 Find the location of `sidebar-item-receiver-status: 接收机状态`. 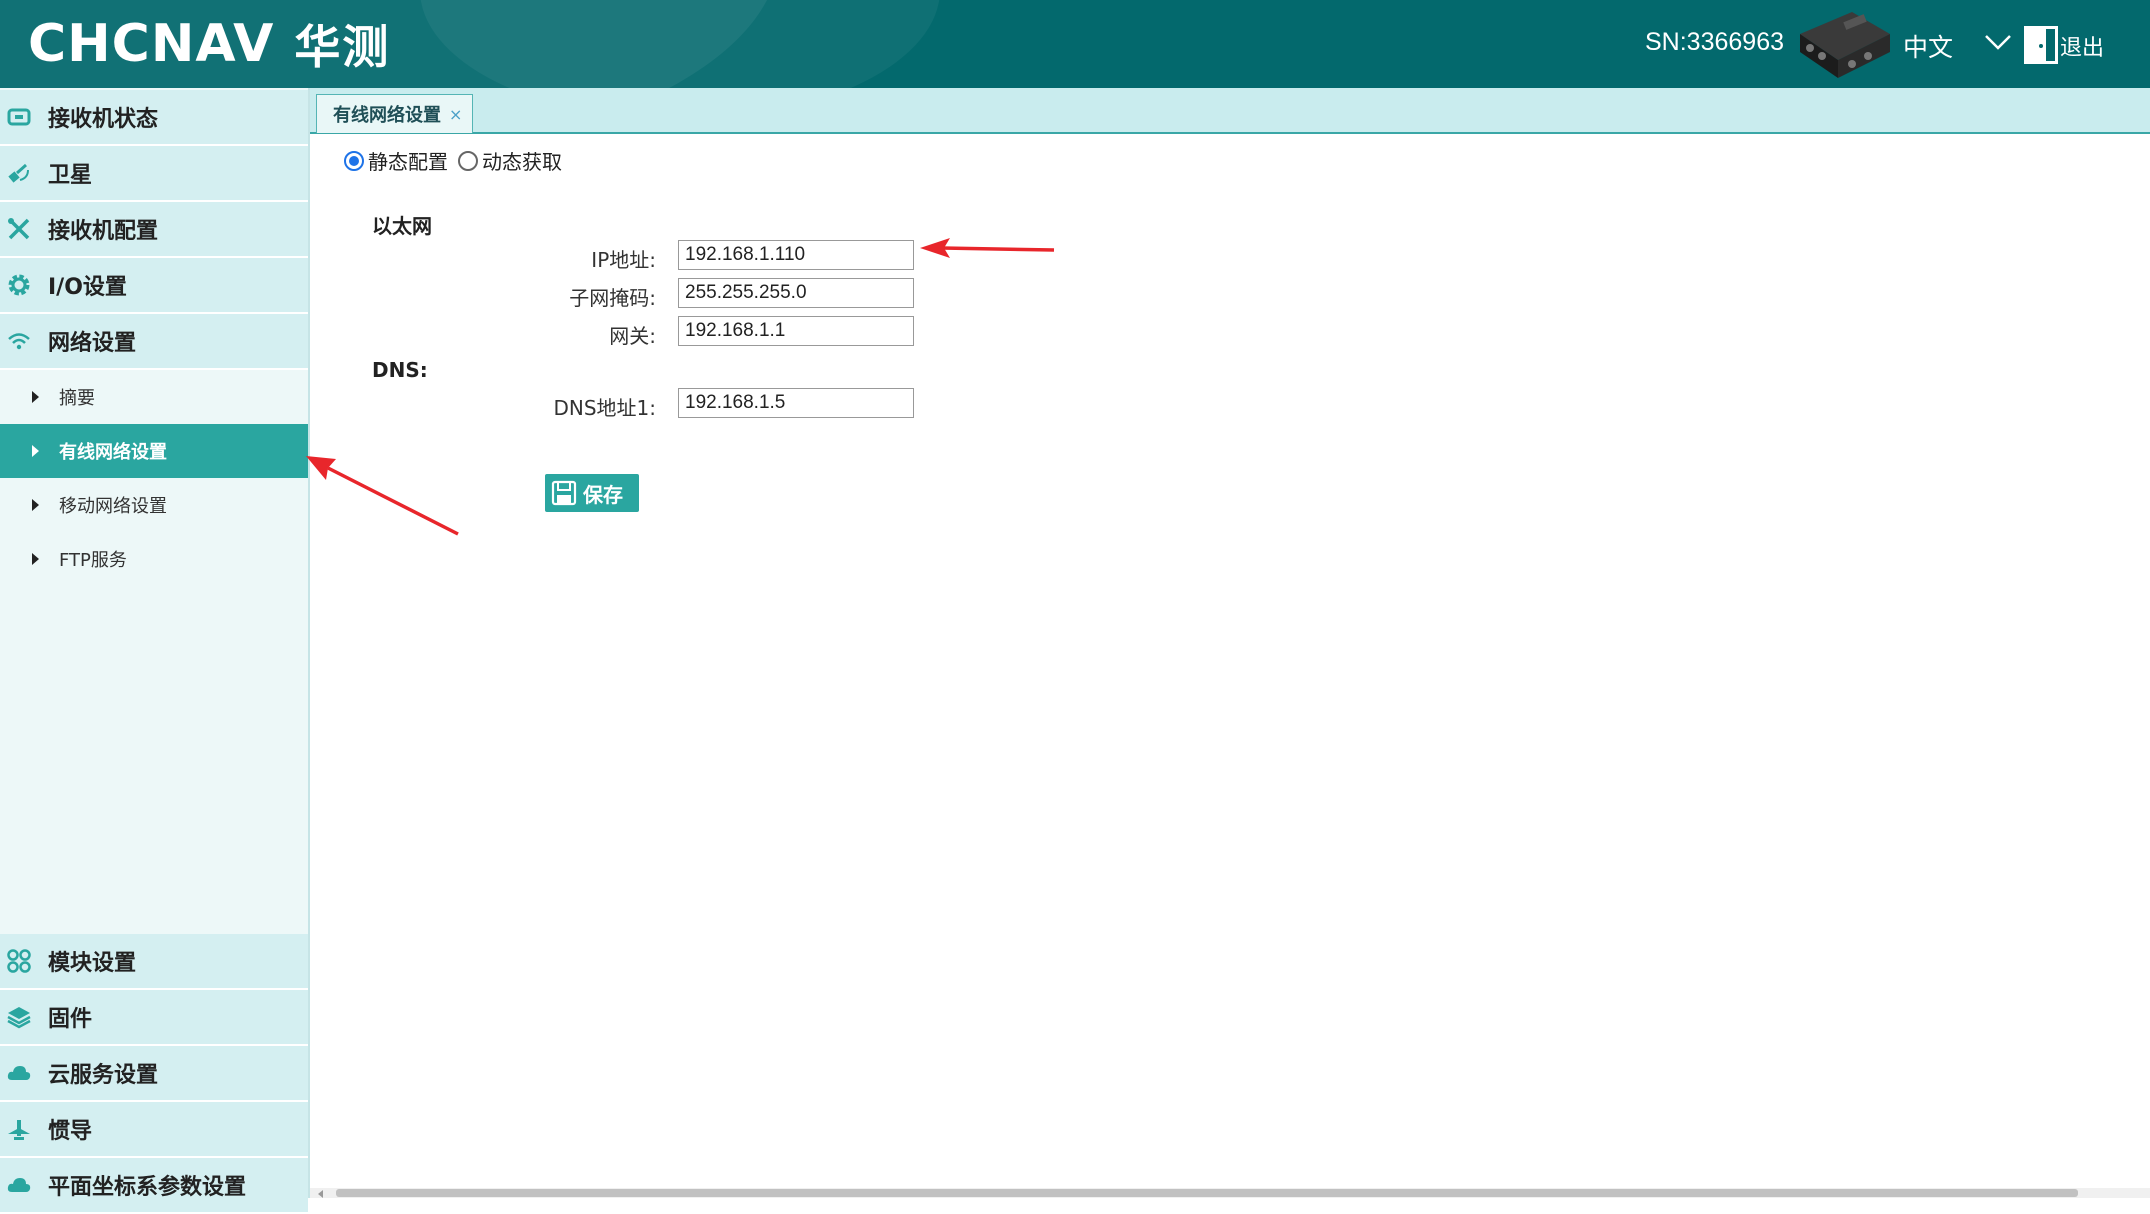

sidebar-item-receiver-status: 接收机状态 is located at coordinates (154, 118).